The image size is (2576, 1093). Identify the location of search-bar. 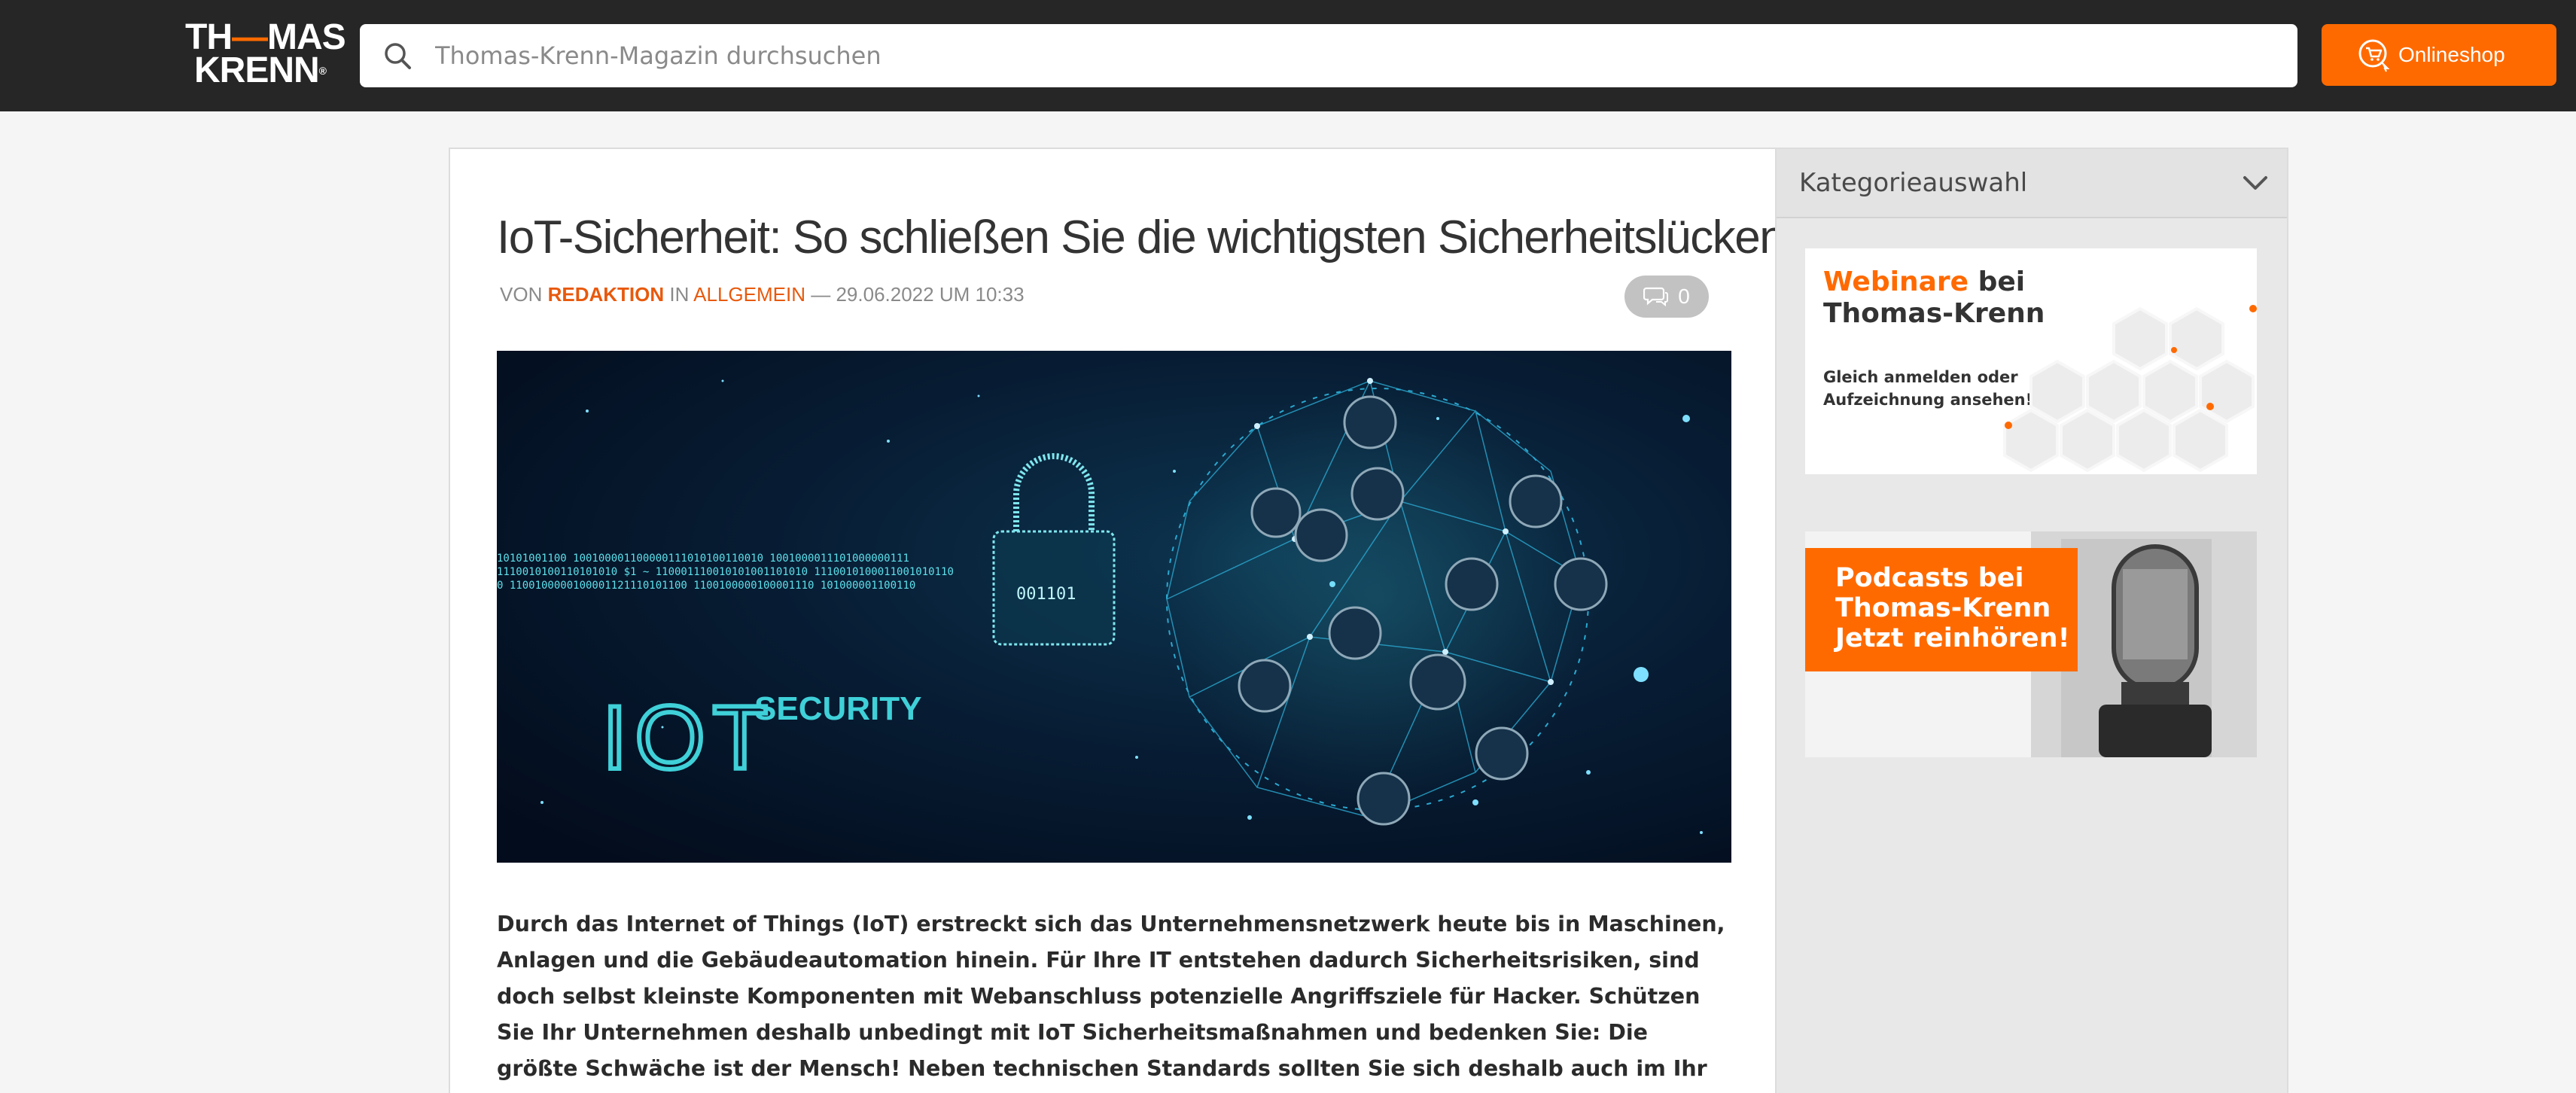
(1328, 55).